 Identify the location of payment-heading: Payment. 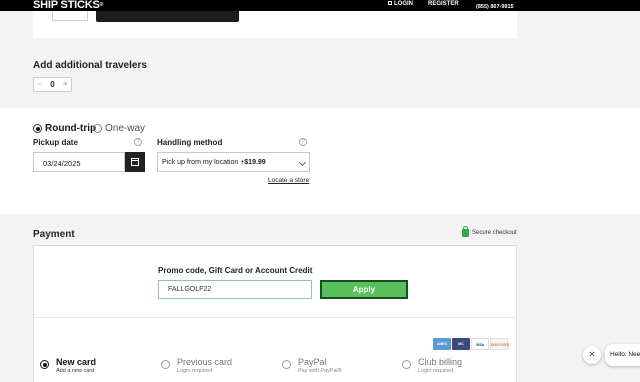
(54, 234).